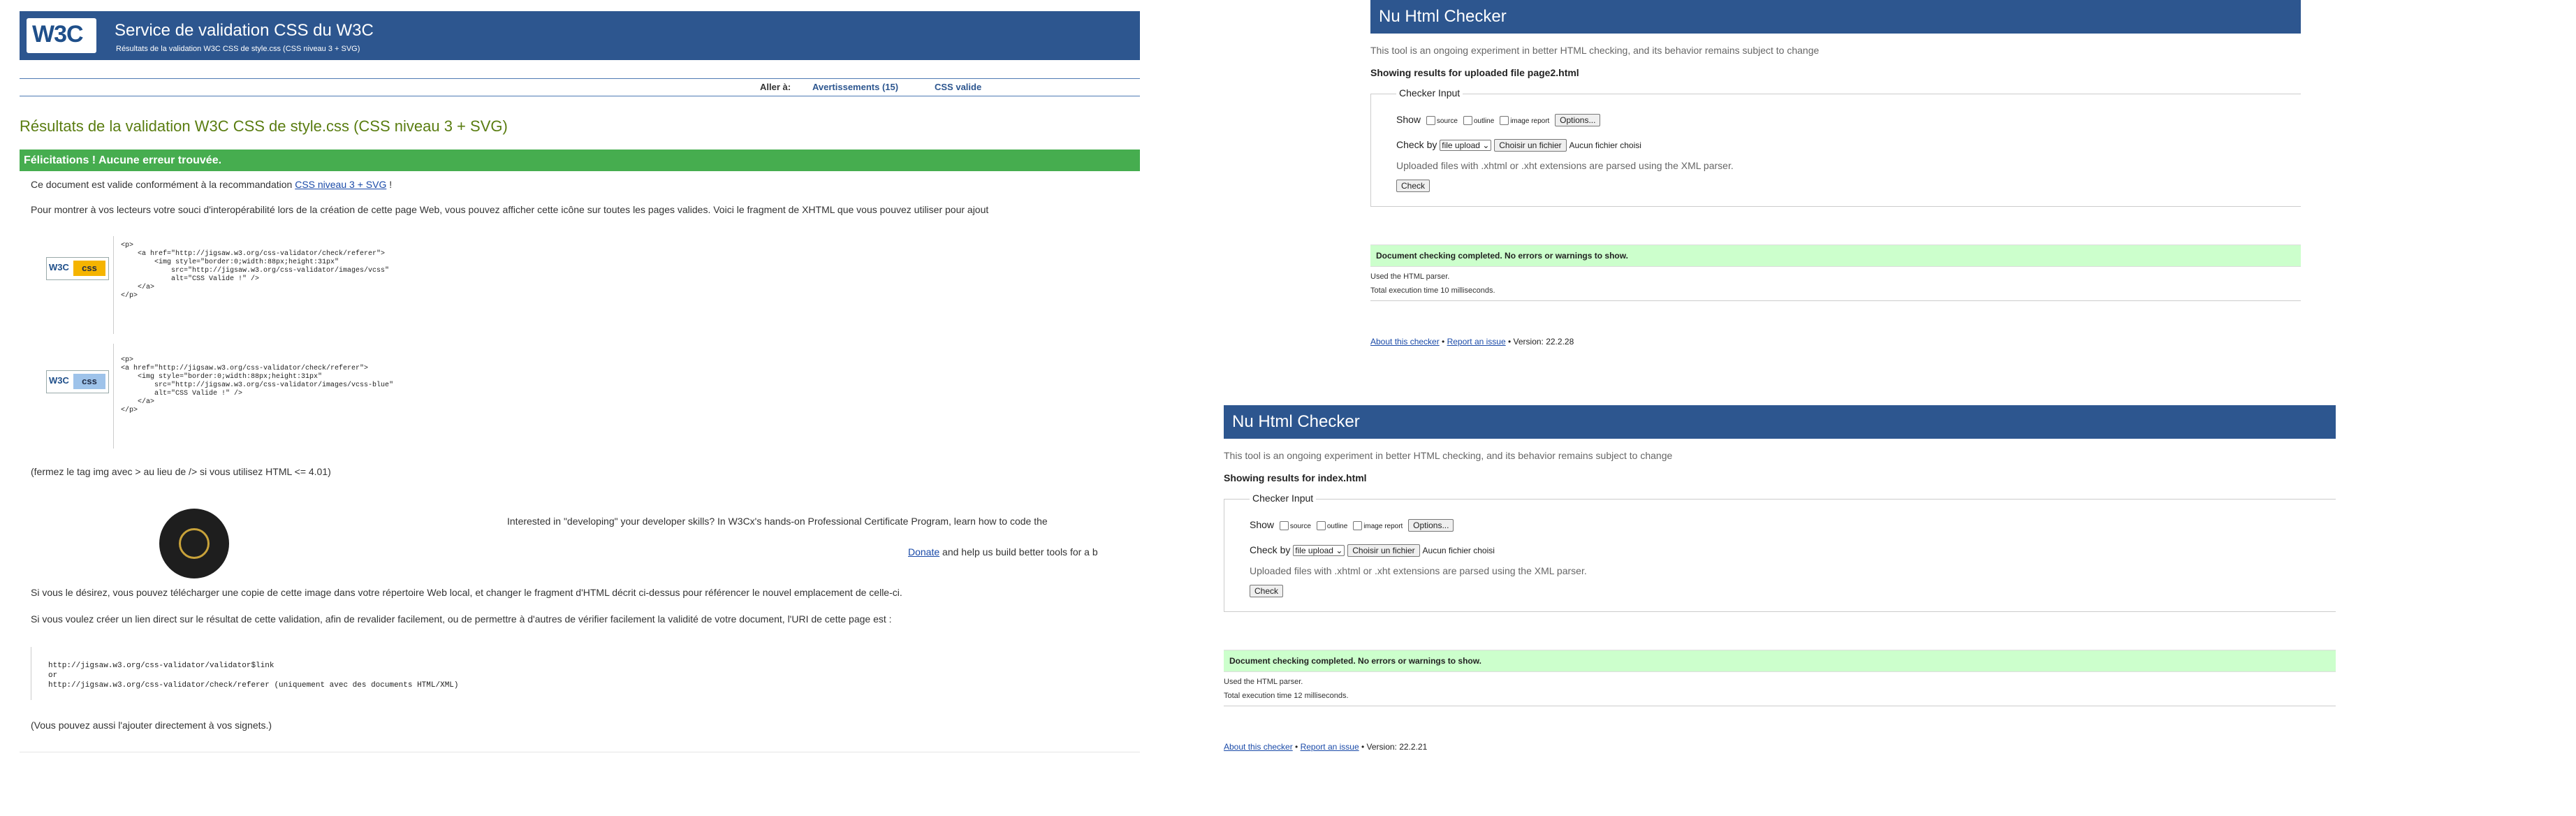 Image resolution: width=2576 pixels, height=816 pixels. I want to click on valid-css-badge-gold: W3C css, so click(77, 268).